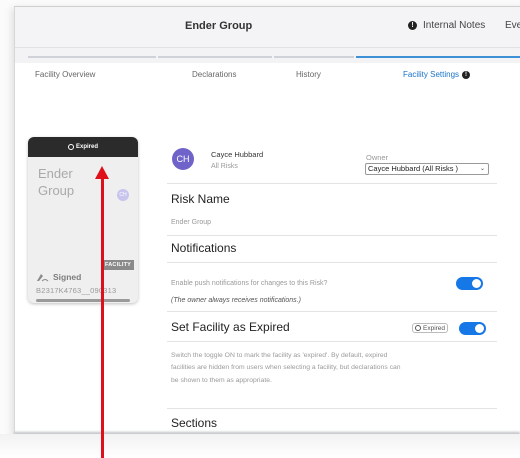  I want to click on notifications-toggle, so click(469, 283).